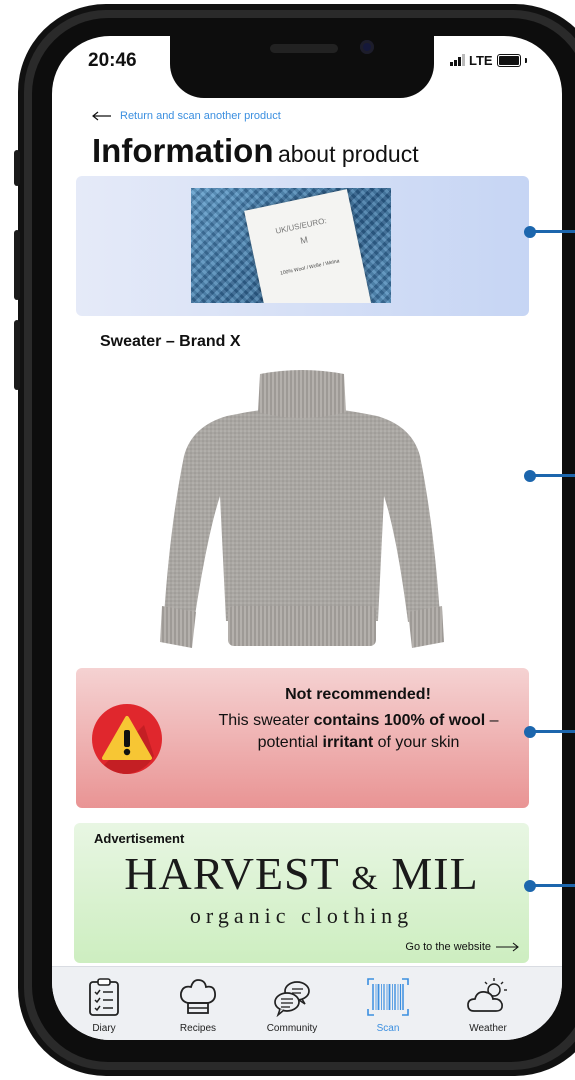  What do you see at coordinates (17, 265) in the screenshot?
I see `volume-up-button` at bounding box center [17, 265].